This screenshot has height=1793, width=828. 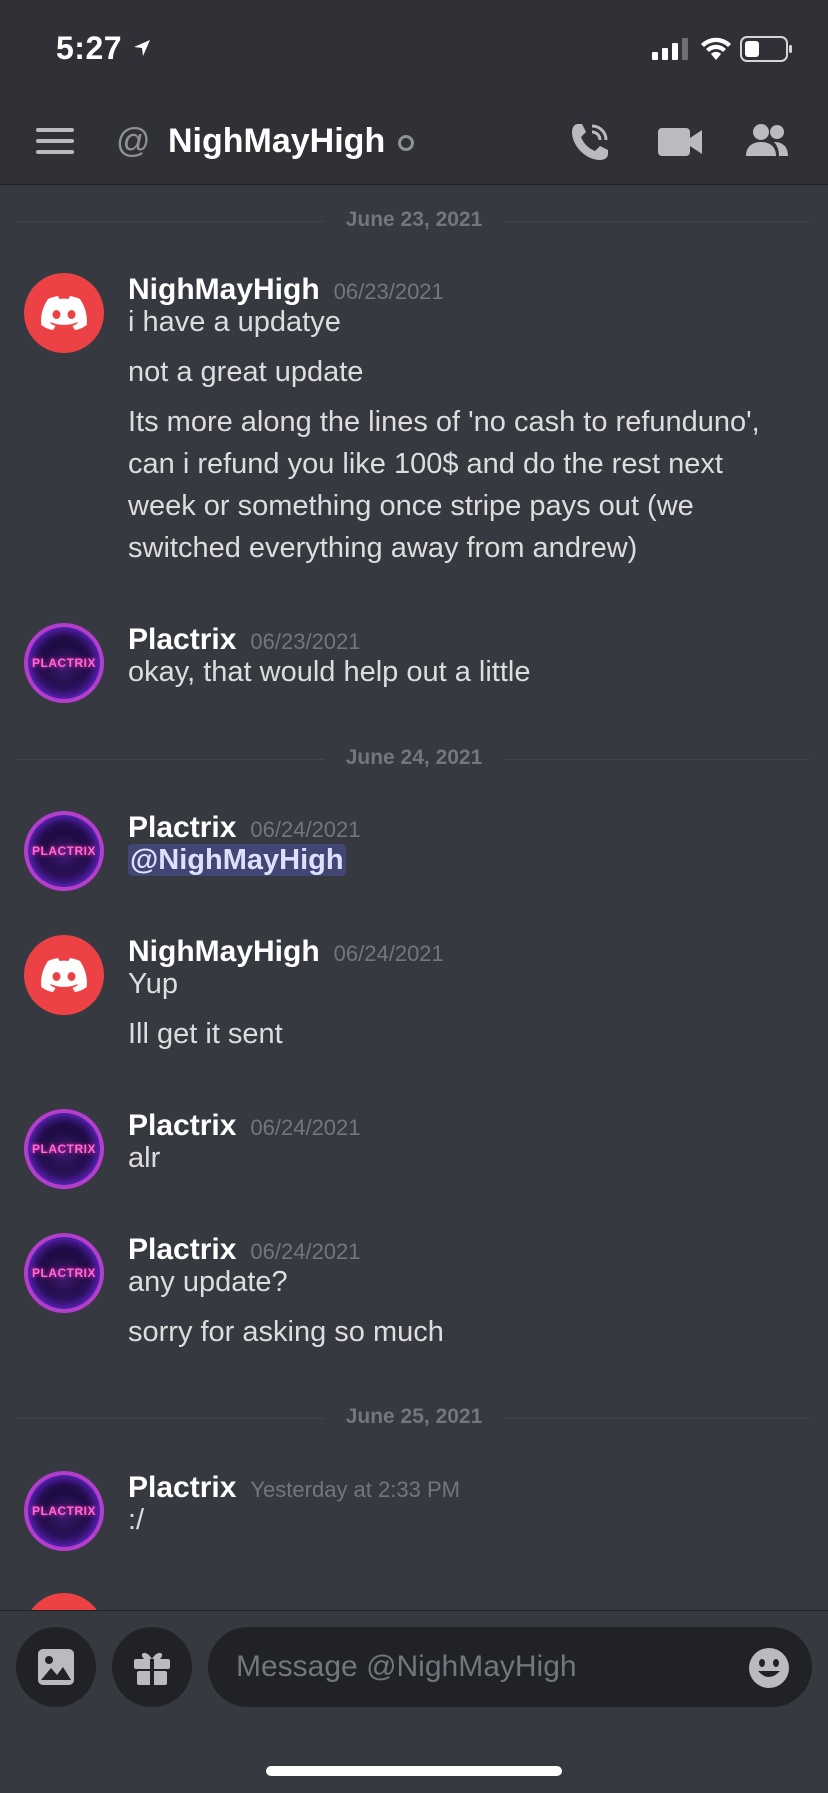 I want to click on date-divider: June 24, 2021, so click(x=414, y=757).